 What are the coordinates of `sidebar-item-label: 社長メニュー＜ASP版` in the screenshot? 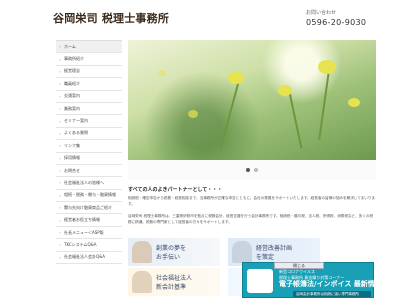 It's located at (84, 232).